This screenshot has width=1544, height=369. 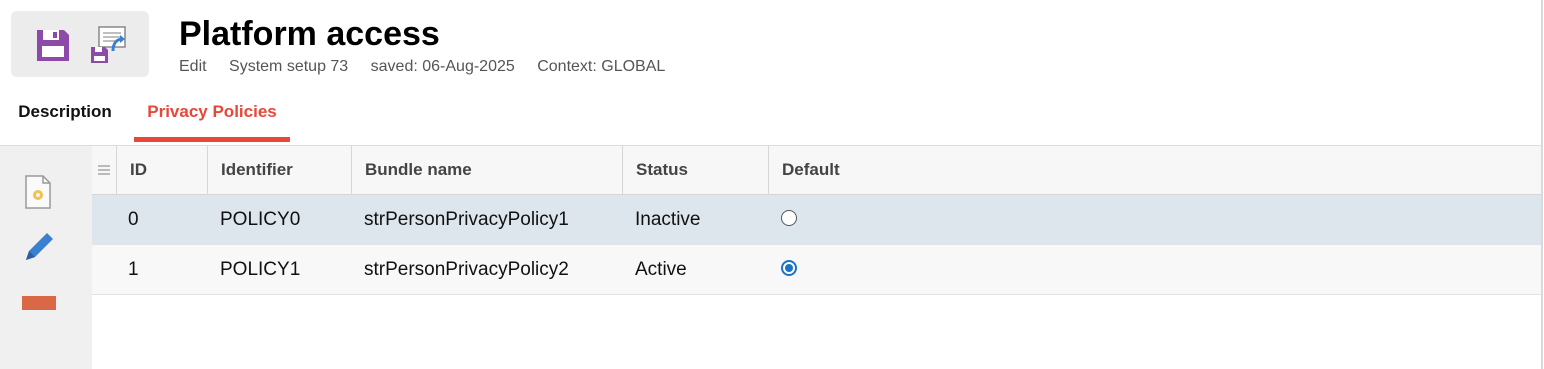 What do you see at coordinates (1542, 184) in the screenshot?
I see `page-right-border` at bounding box center [1542, 184].